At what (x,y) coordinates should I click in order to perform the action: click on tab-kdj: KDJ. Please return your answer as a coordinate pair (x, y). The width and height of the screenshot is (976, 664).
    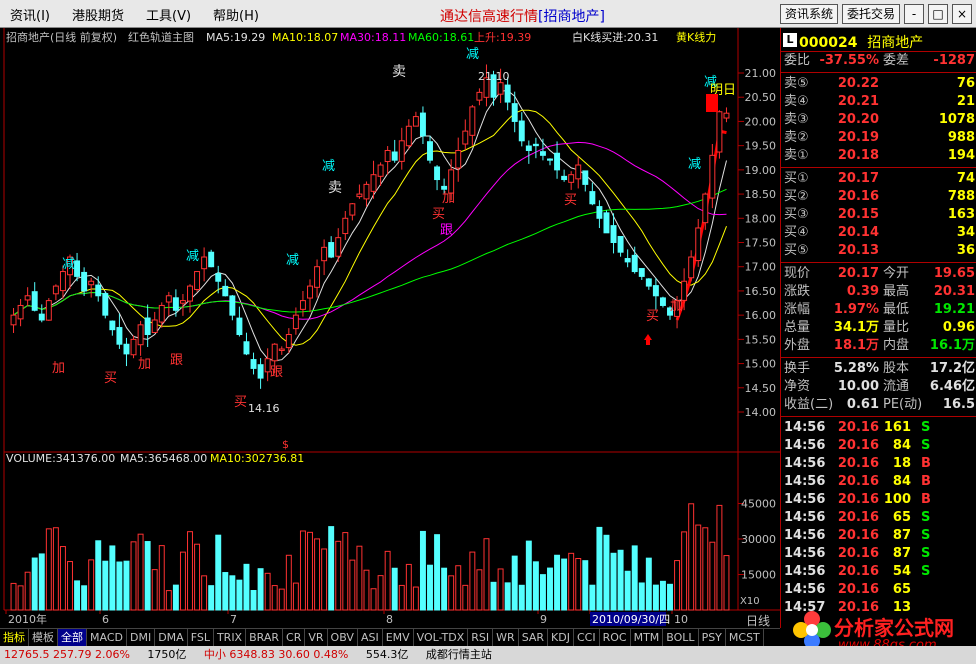
    Looking at the image, I should click on (561, 637).